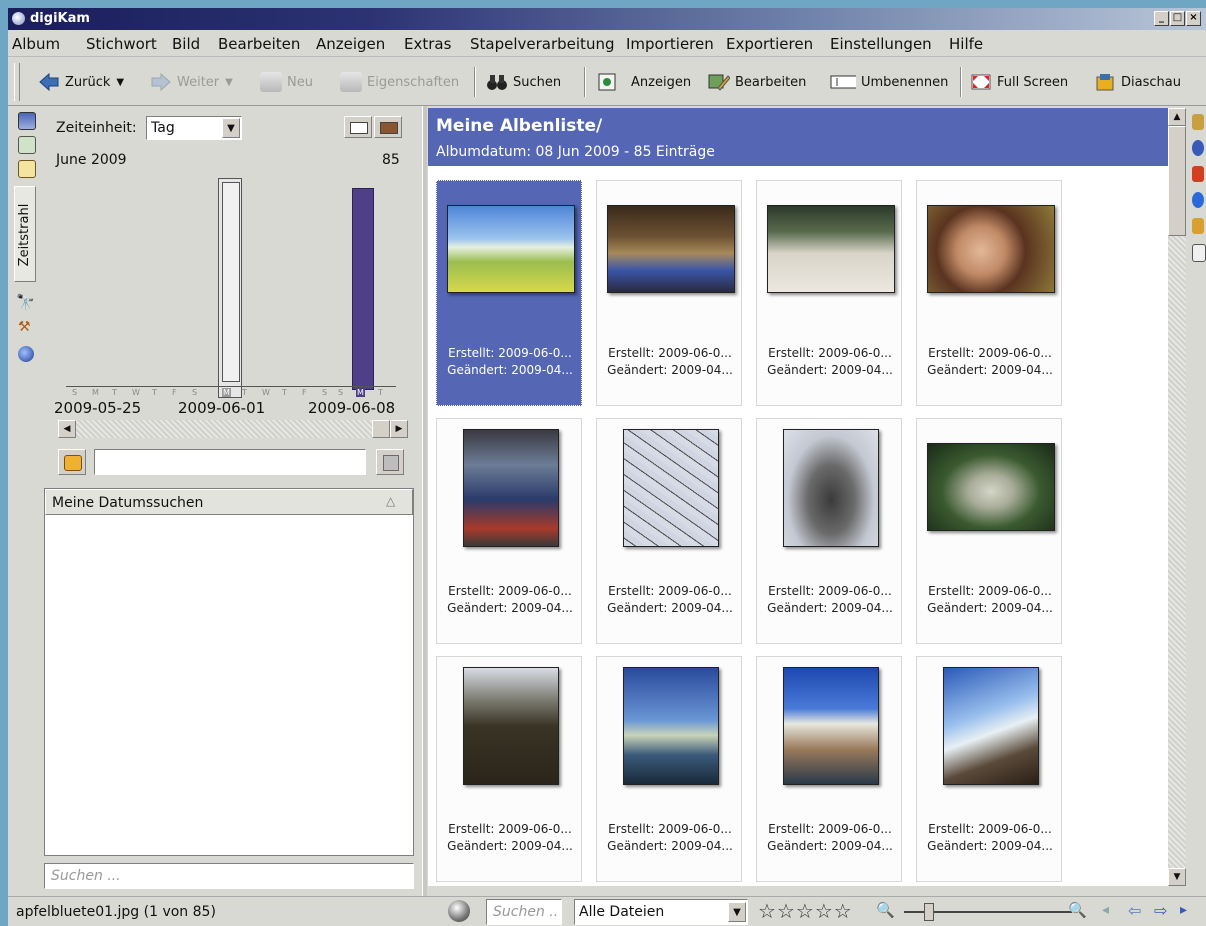  What do you see at coordinates (1161, 18) in the screenshot?
I see `minimize-button: _` at bounding box center [1161, 18].